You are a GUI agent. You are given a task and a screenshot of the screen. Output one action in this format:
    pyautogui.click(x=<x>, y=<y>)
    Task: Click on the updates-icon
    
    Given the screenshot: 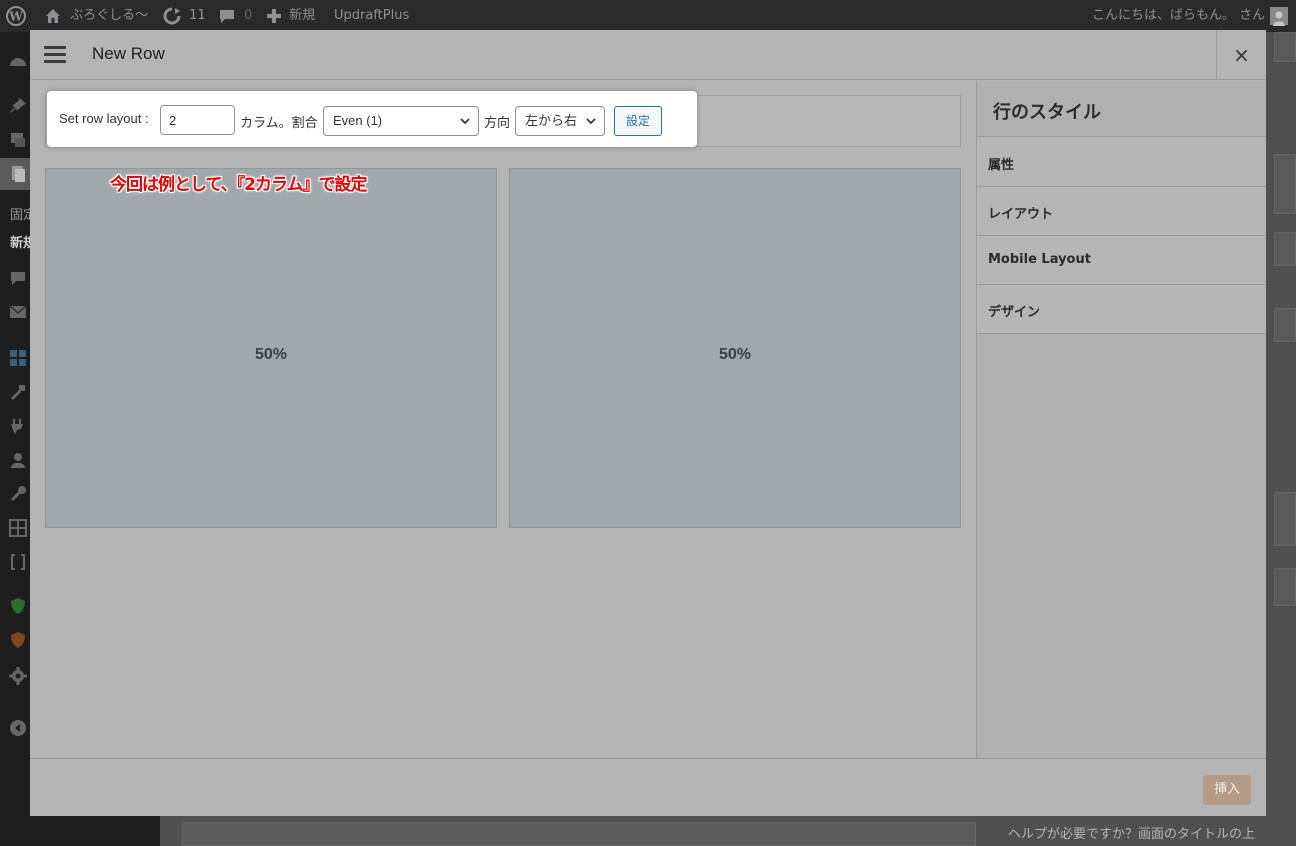 What is the action you would take?
    pyautogui.click(x=172, y=15)
    